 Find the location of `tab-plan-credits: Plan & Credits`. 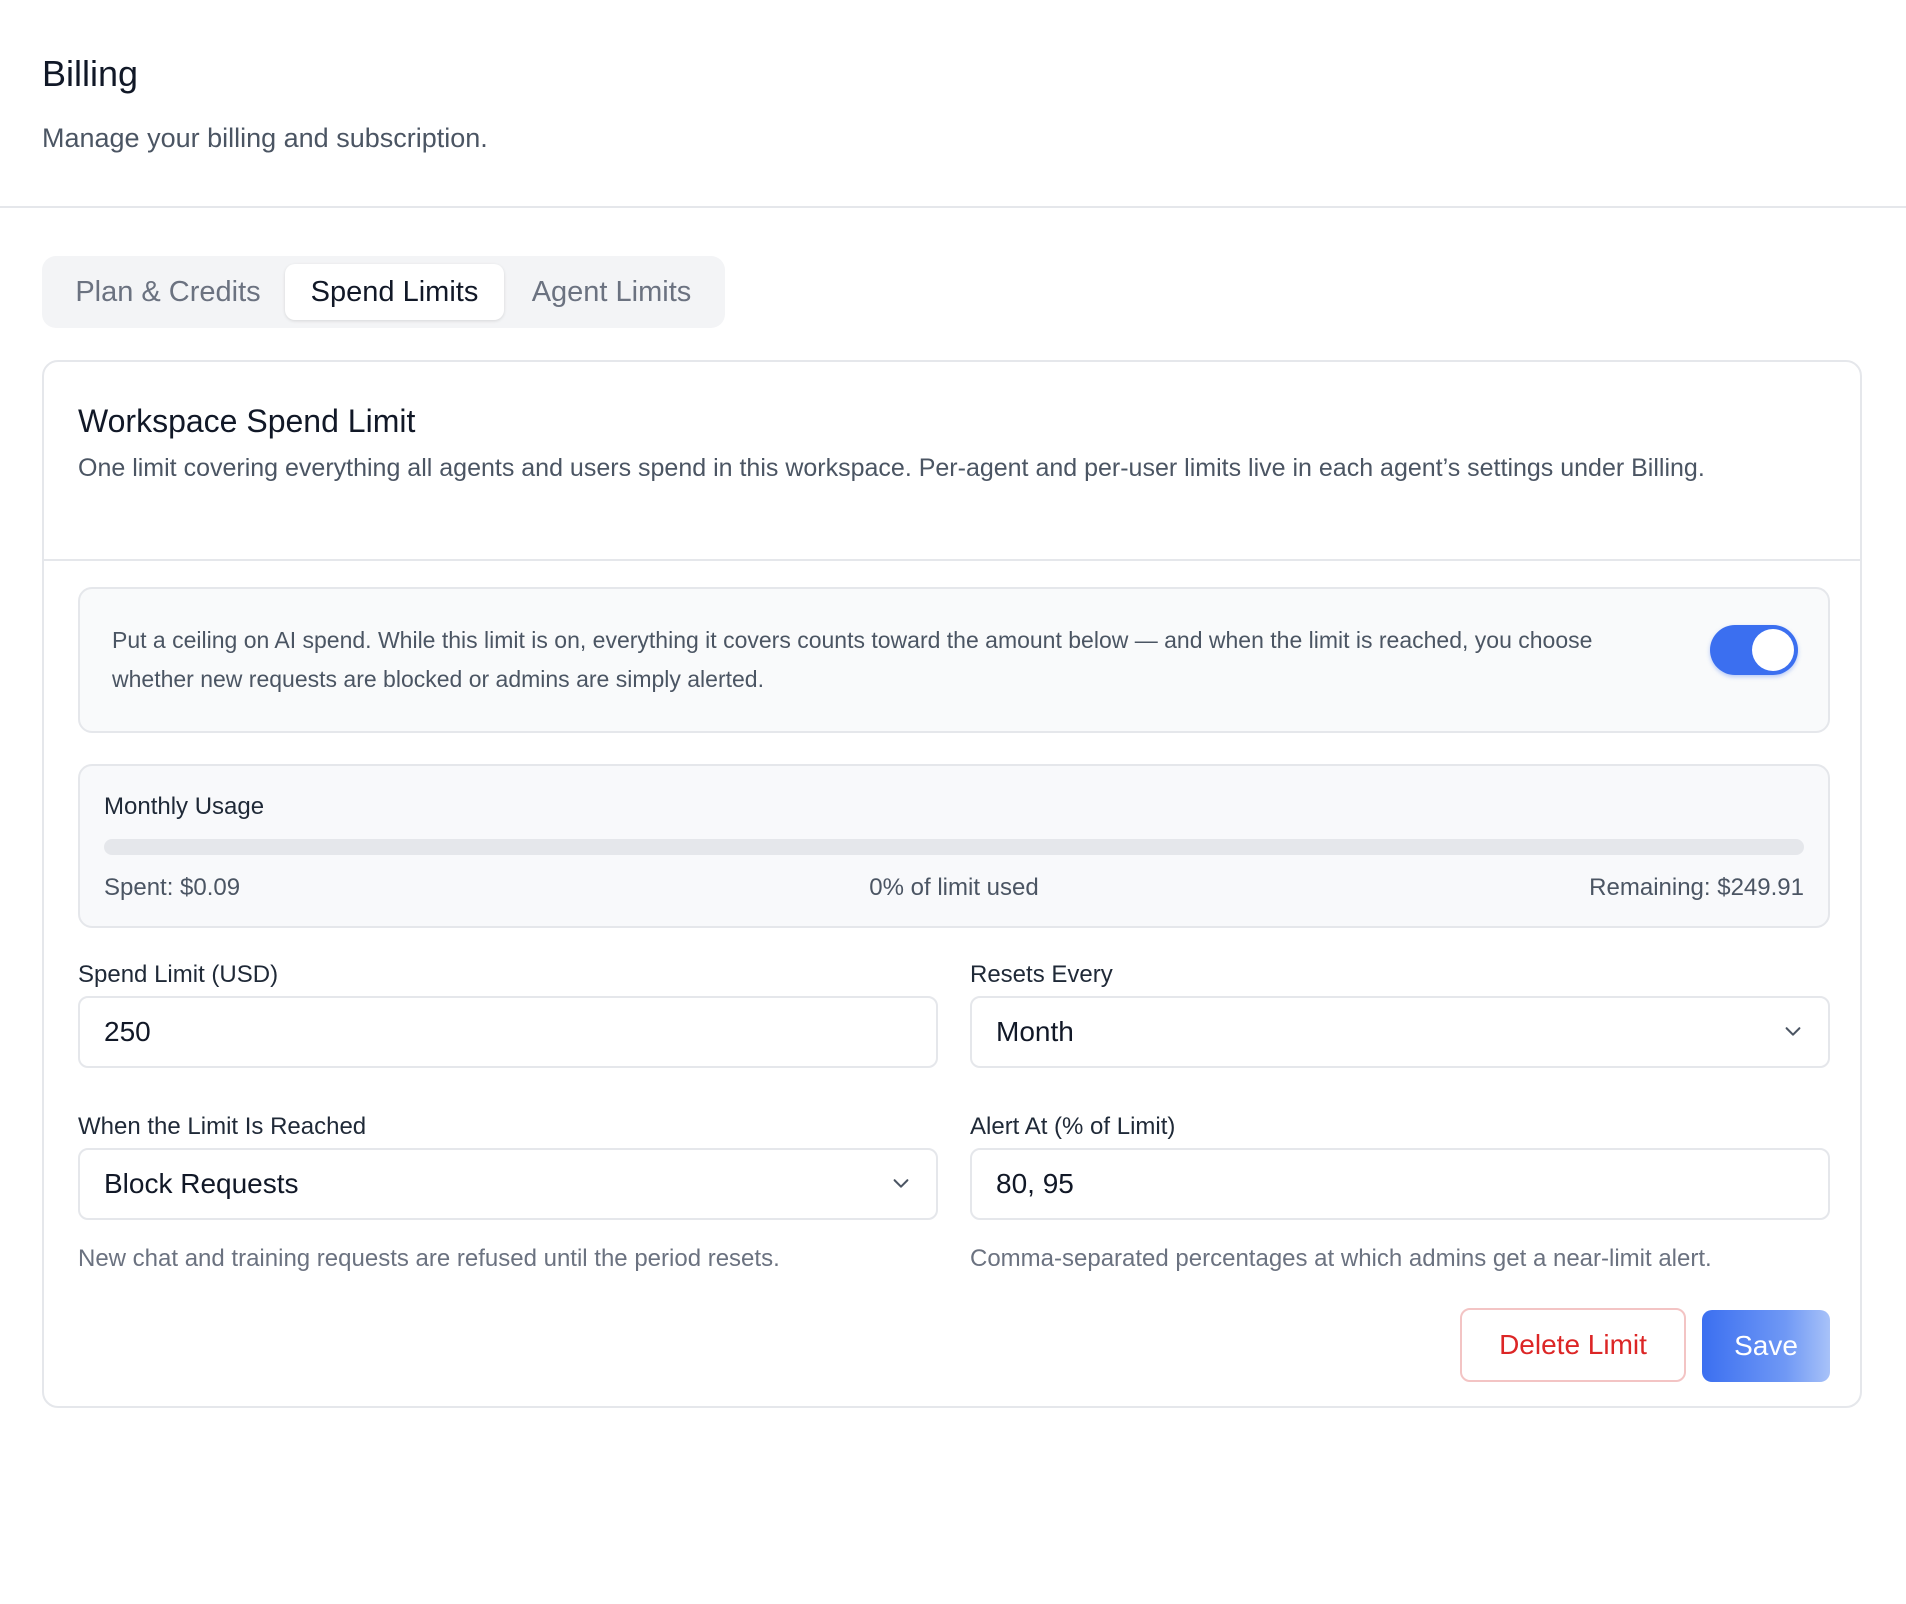

tab-plan-credits: Plan & Credits is located at coordinates (168, 292).